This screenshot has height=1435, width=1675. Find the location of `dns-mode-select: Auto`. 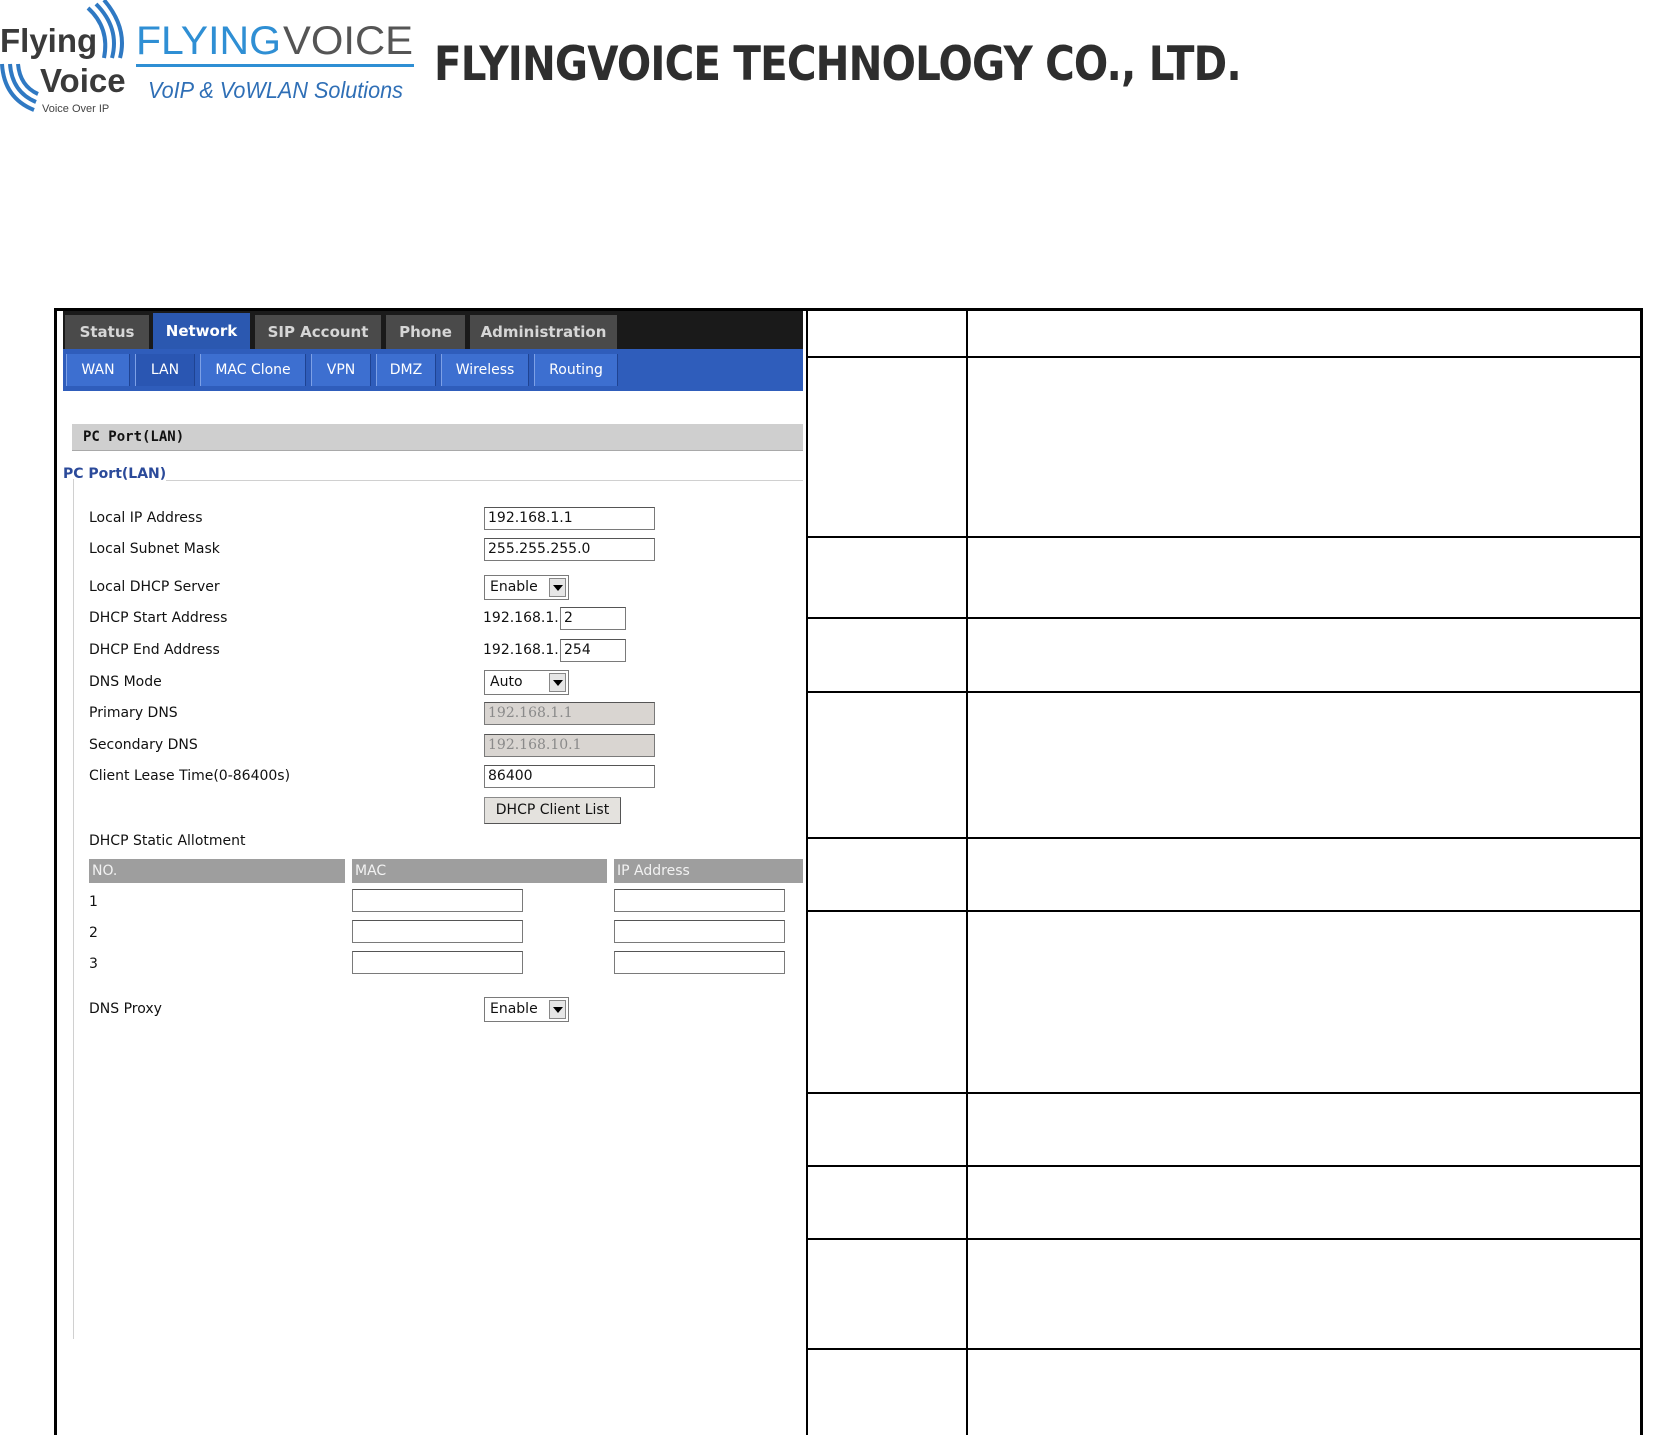

dns-mode-select: Auto is located at coordinates (526, 682).